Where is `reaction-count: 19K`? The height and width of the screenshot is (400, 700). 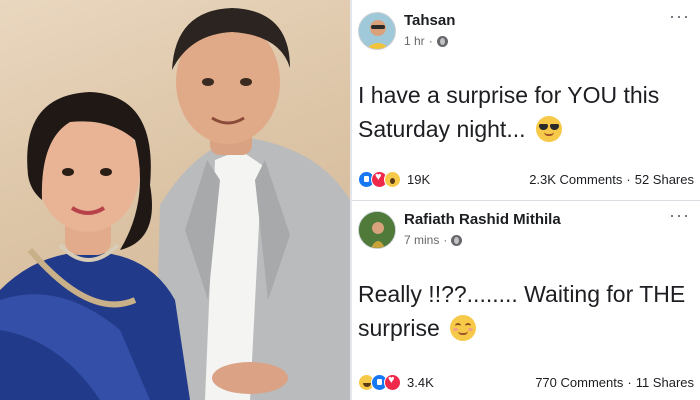
reaction-count: 19K is located at coordinates (418, 179).